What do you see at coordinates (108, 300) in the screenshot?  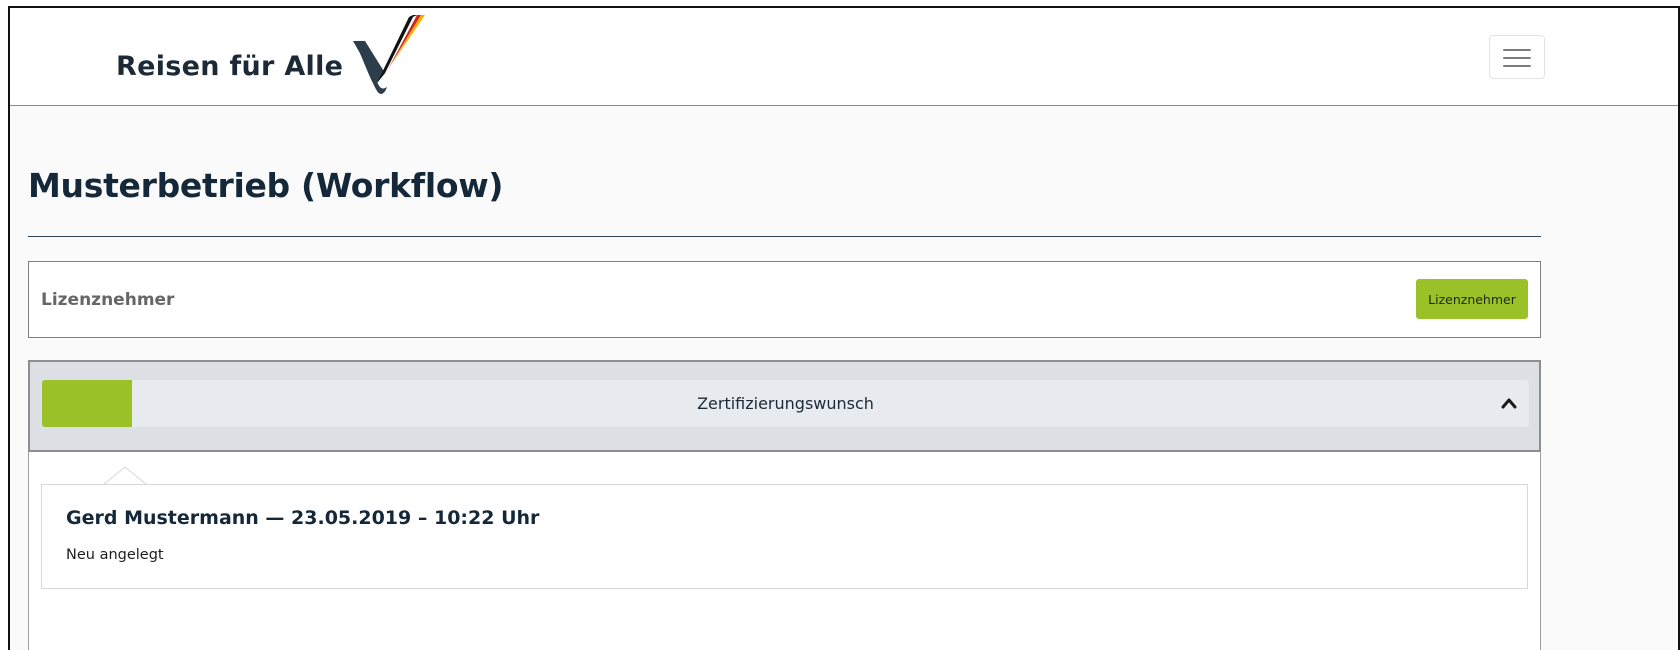 I see `license-holder-label: Lizenznehmer` at bounding box center [108, 300].